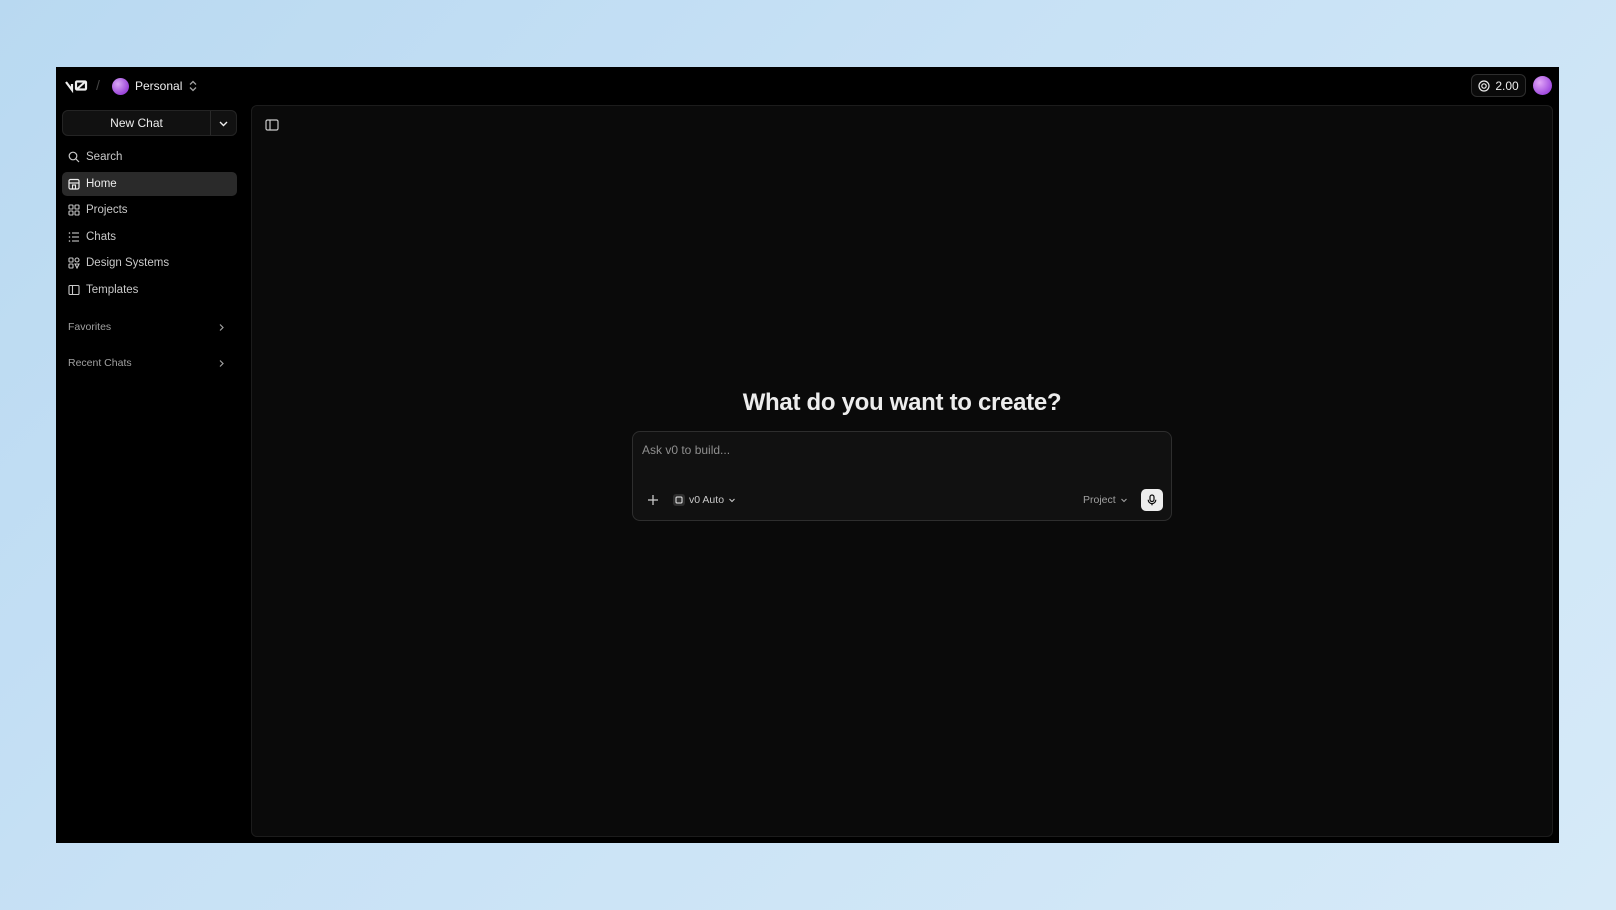  What do you see at coordinates (149, 290) in the screenshot?
I see `sidebar-item-templates: Templates` at bounding box center [149, 290].